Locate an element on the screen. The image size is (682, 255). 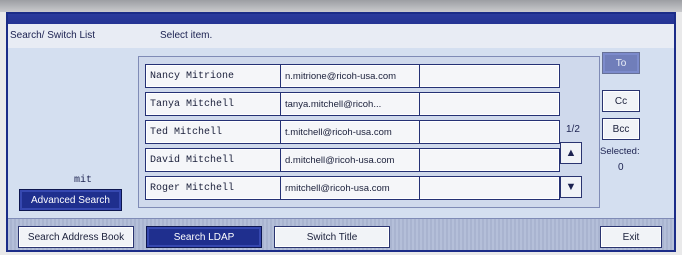
exit-button: Exit is located at coordinates (631, 237).